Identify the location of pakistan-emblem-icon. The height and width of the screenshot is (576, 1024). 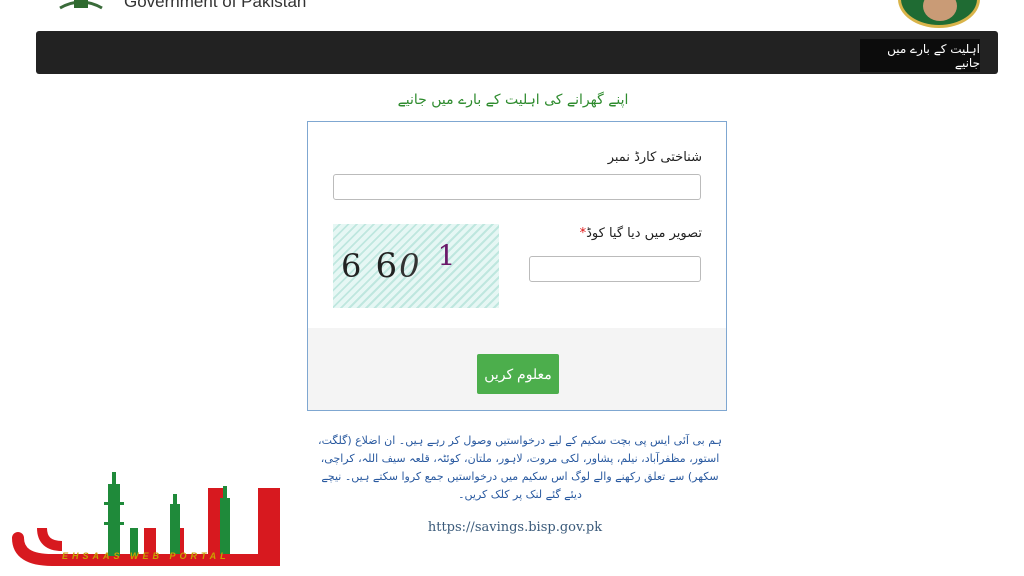
(81, 5).